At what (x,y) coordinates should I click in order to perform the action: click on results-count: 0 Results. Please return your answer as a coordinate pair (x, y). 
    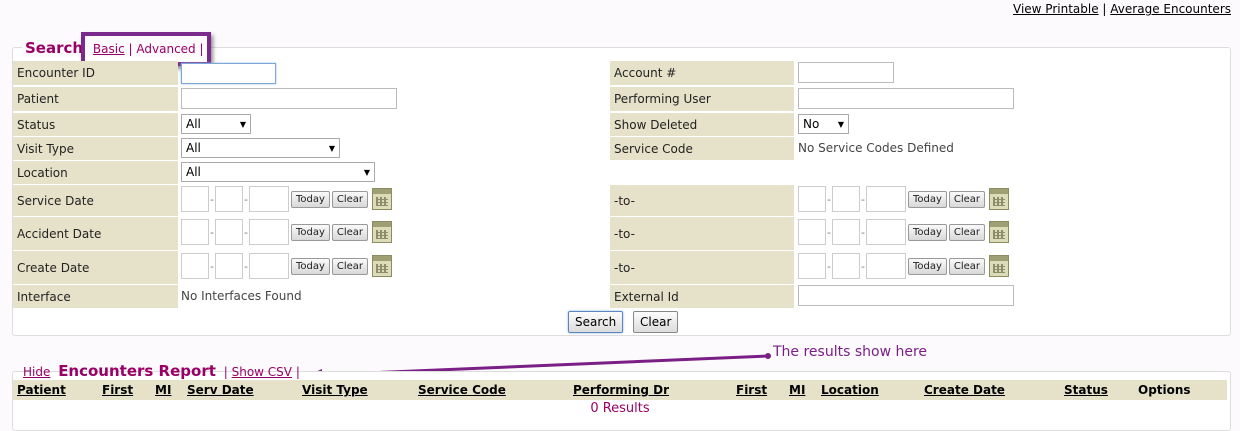
    Looking at the image, I should click on (620, 408).